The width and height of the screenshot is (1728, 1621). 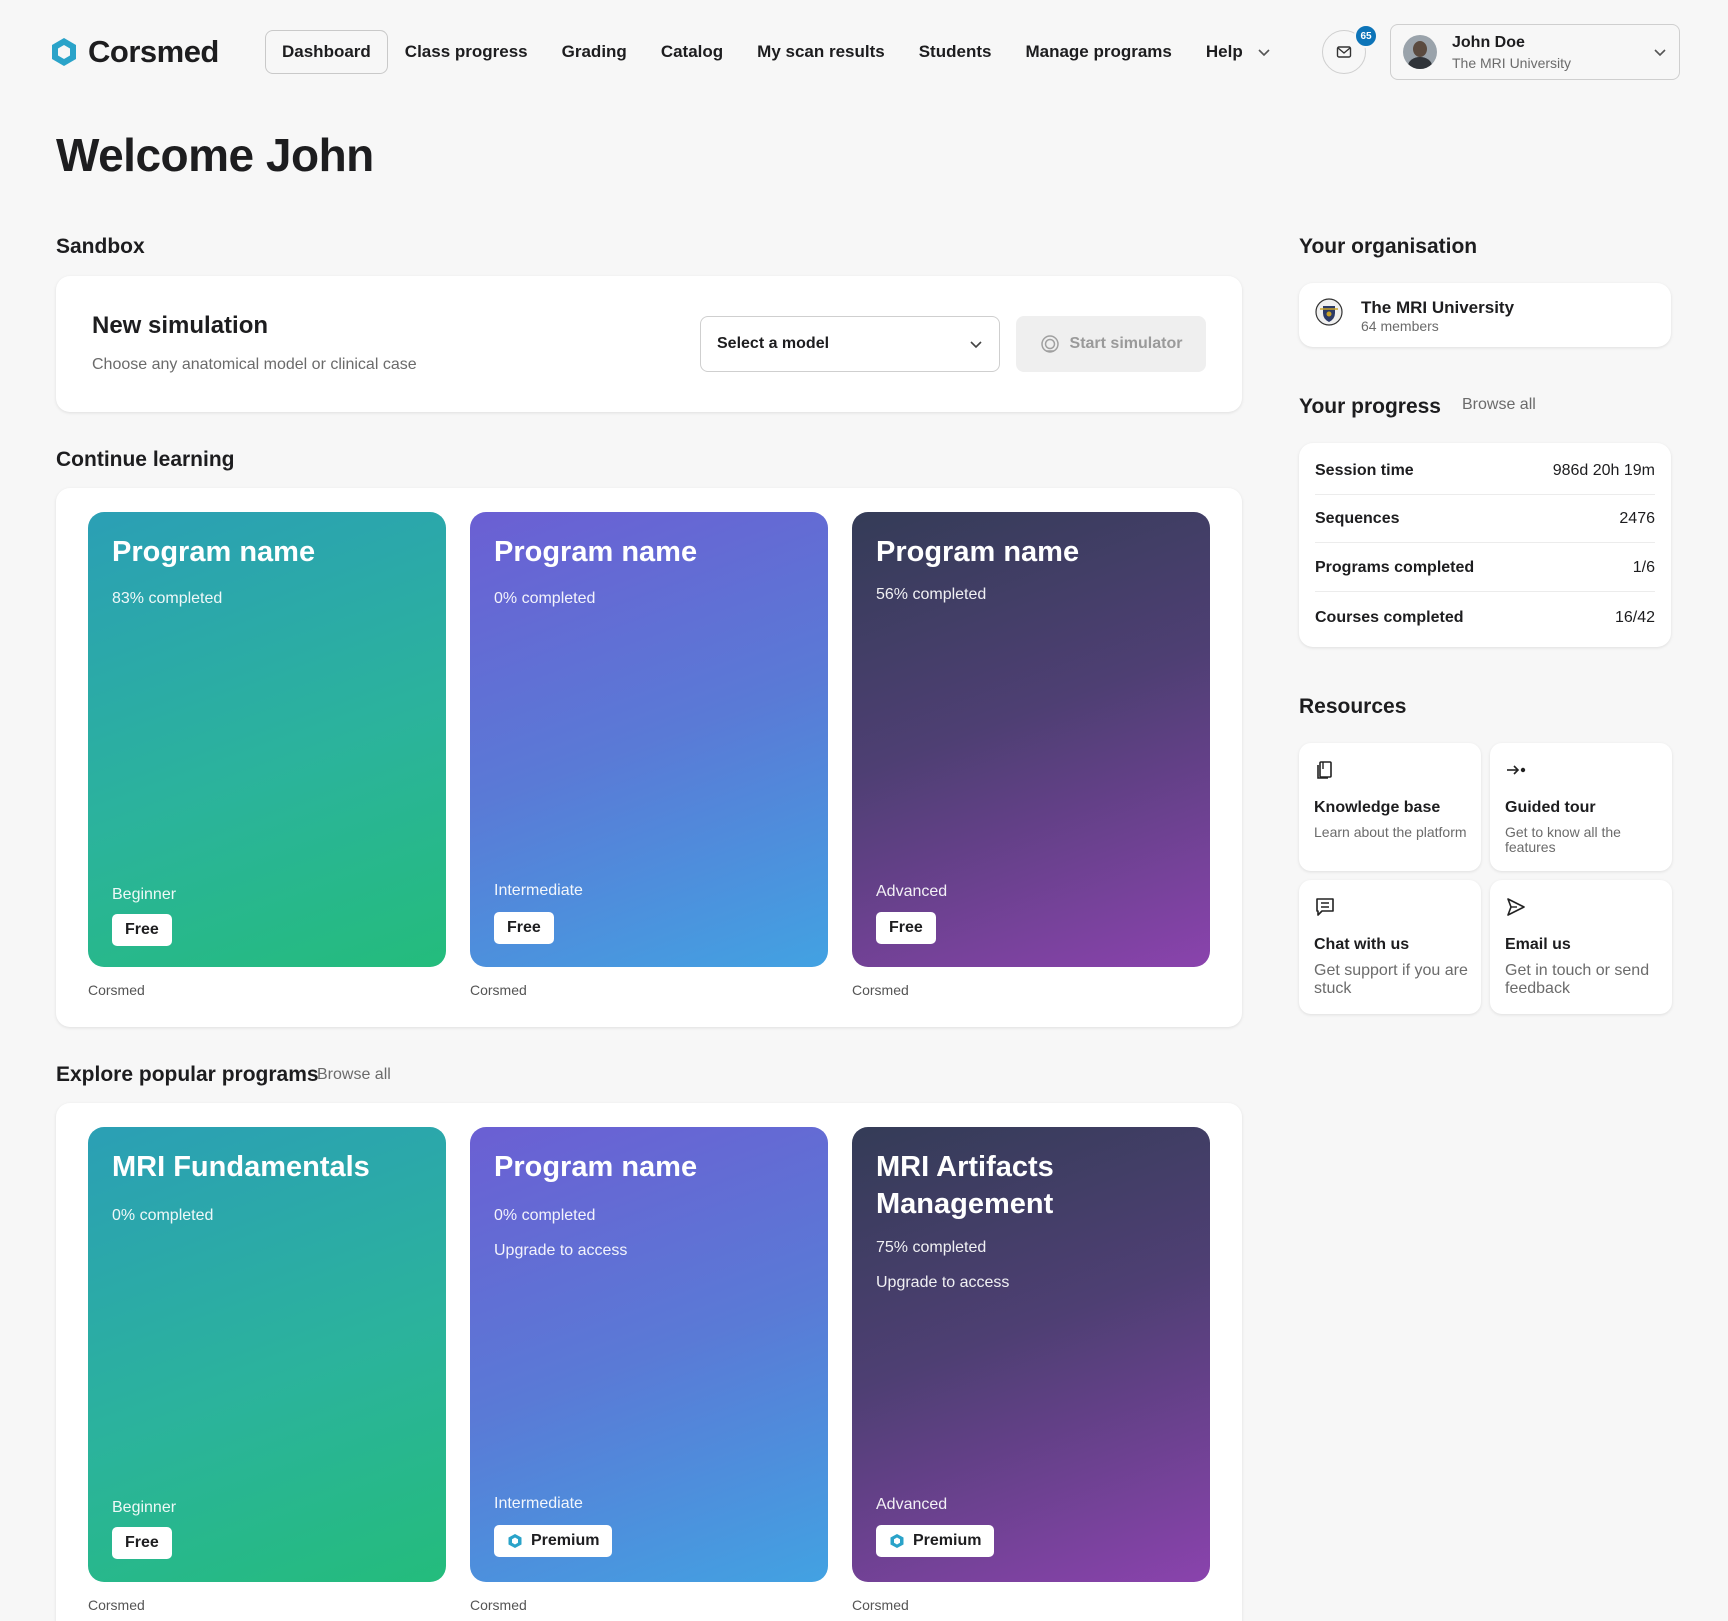 What do you see at coordinates (241, 1167) in the screenshot?
I see `program-title: MRI Fundamentals` at bounding box center [241, 1167].